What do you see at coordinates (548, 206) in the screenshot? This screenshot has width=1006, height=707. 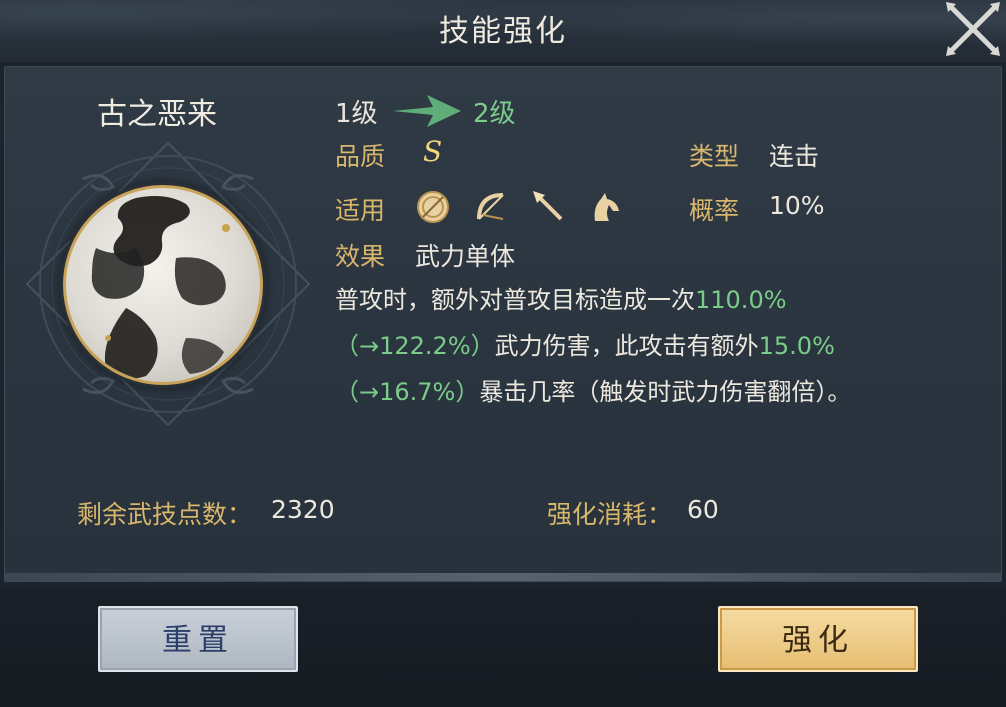 I see `spear-icon` at bounding box center [548, 206].